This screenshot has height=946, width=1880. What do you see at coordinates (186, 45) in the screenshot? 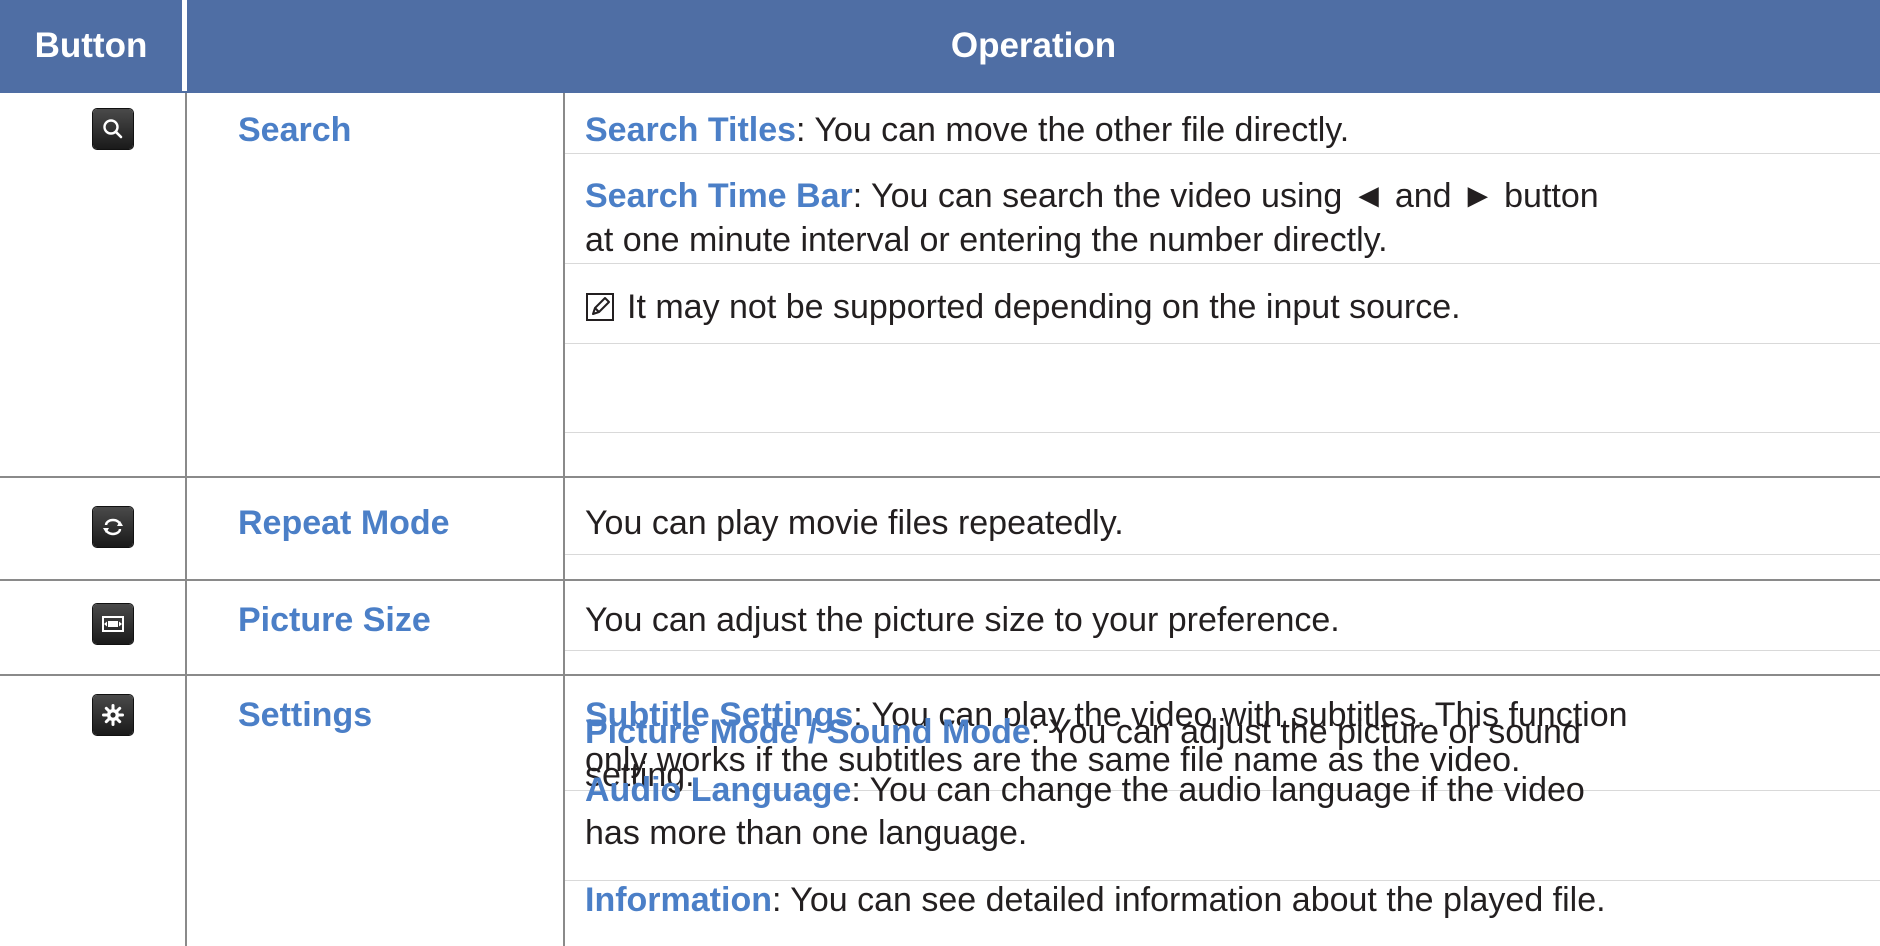
I see `header-divider` at bounding box center [186, 45].